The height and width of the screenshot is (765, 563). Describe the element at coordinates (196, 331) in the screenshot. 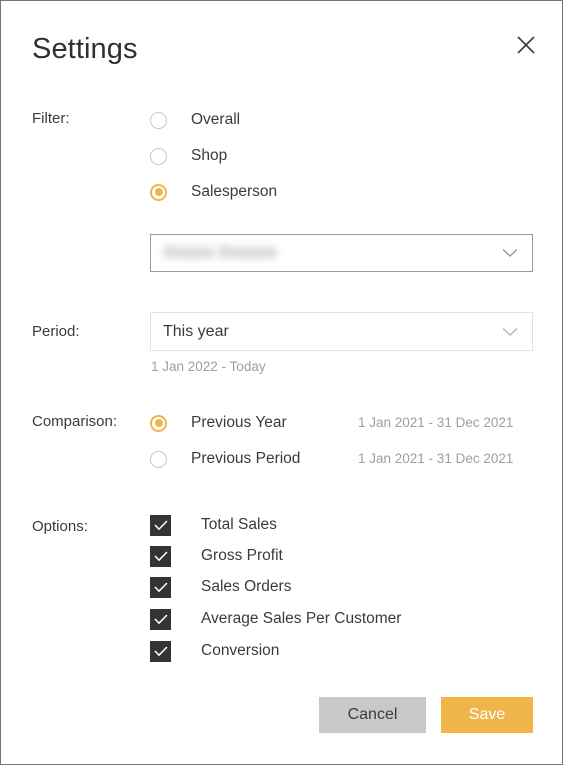

I see `period-select-value: This year` at that location.